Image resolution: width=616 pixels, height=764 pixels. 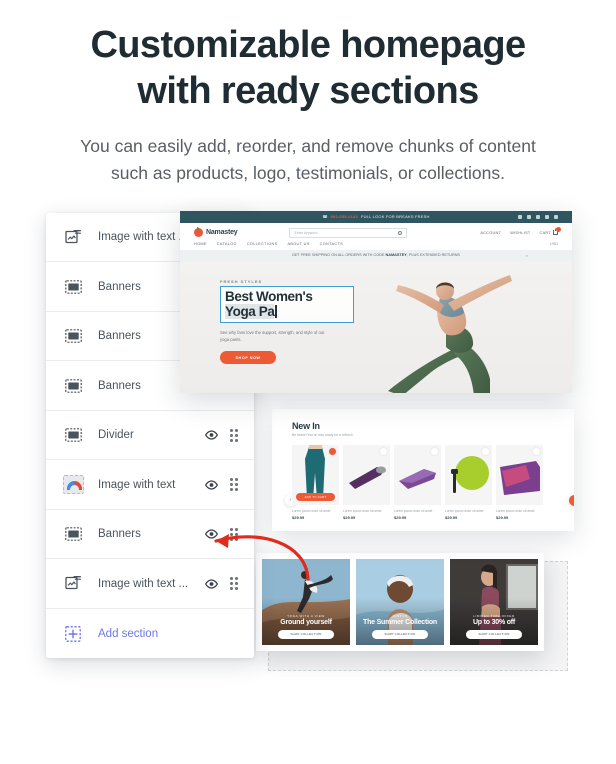 What do you see at coordinates (571, 500) in the screenshot?
I see `carousel-next-button: ›` at bounding box center [571, 500].